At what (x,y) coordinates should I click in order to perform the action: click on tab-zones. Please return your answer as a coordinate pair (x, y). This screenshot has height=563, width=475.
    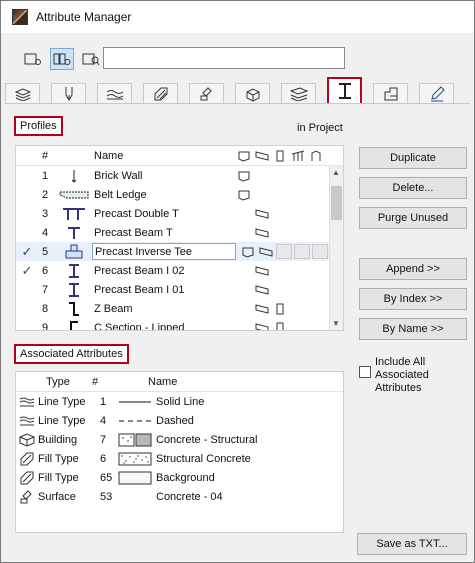
    Looking at the image, I should click on (390, 93).